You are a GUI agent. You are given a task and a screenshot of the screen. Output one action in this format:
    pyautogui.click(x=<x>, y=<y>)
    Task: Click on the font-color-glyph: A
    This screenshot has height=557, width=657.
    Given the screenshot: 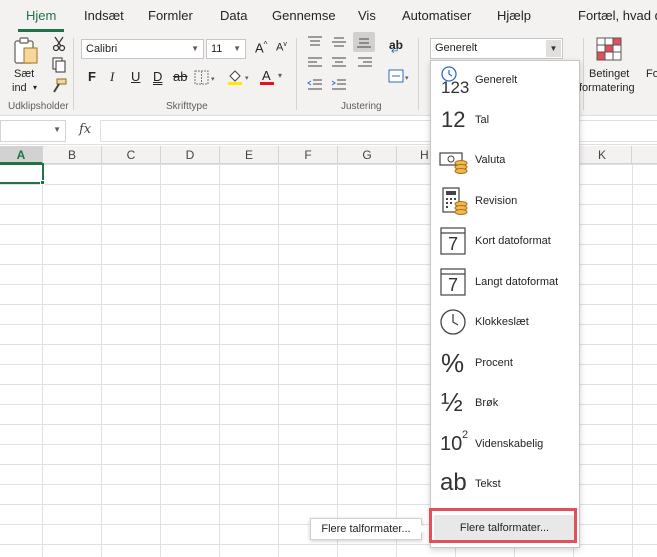 What is the action you would take?
    pyautogui.click(x=266, y=75)
    